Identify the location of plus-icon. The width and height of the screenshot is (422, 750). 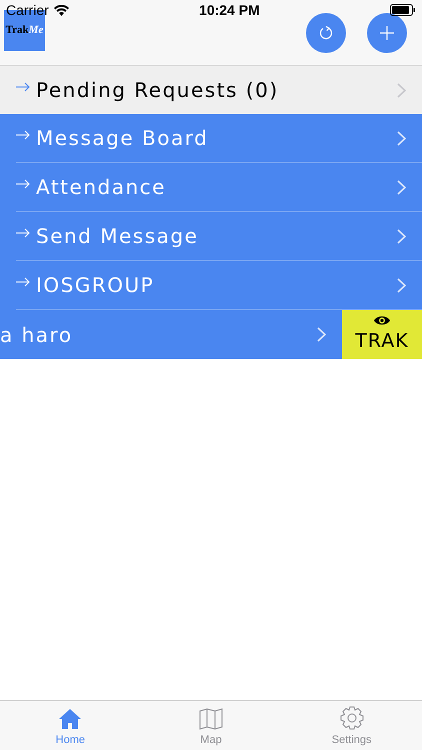
(387, 33).